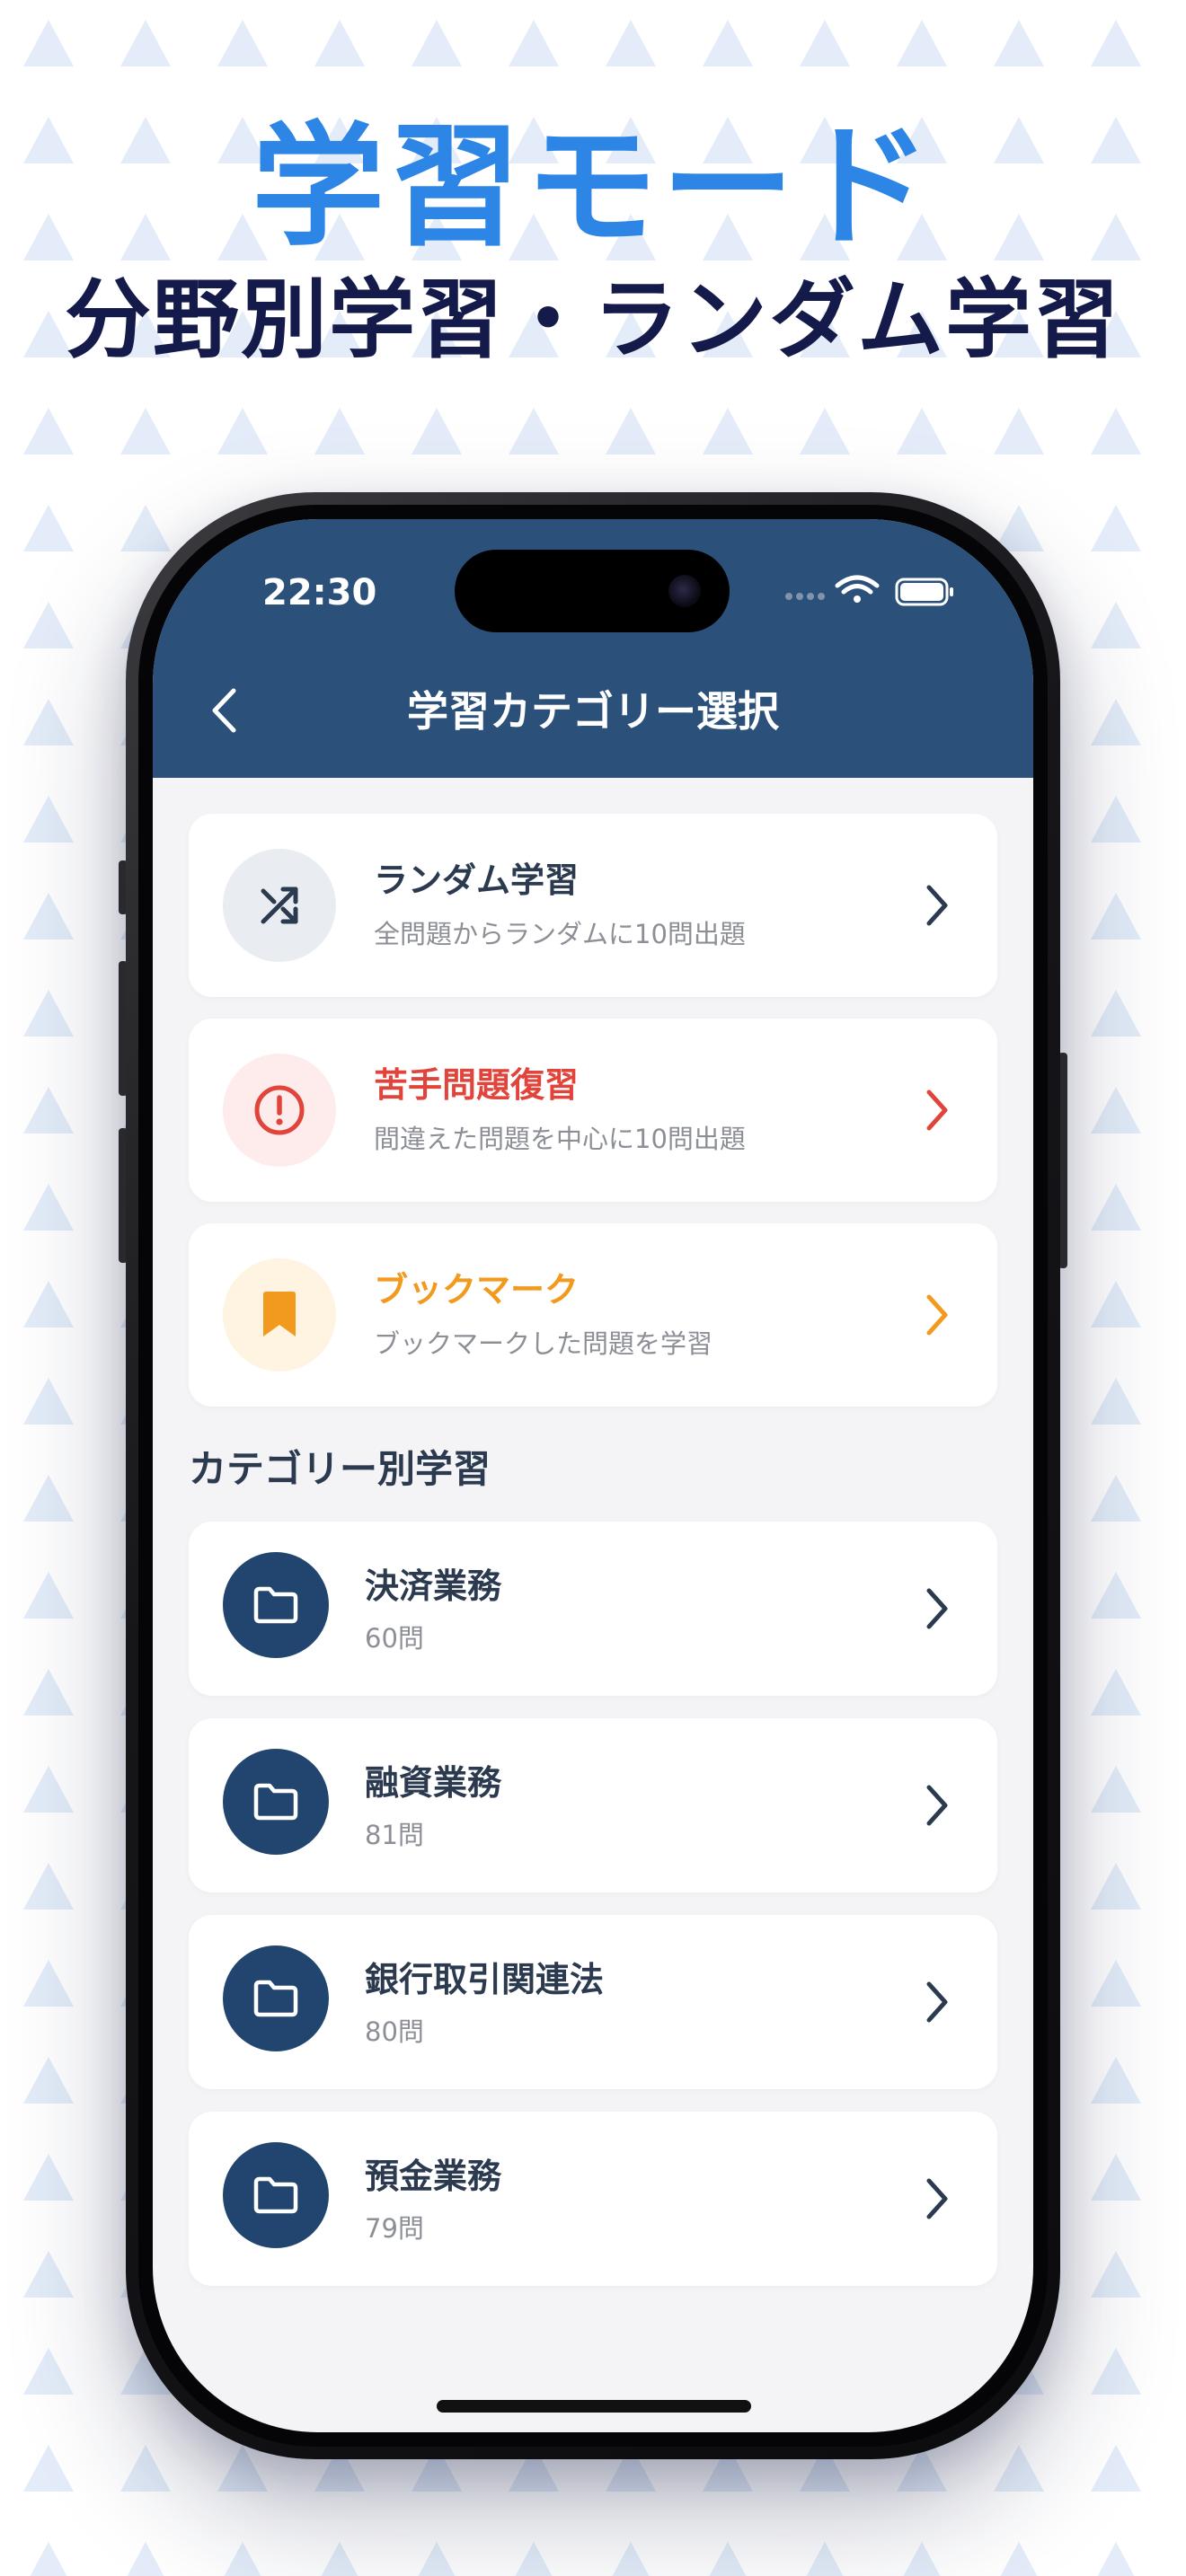 Image resolution: width=1186 pixels, height=2576 pixels. Describe the element at coordinates (684, 591) in the screenshot. I see `front-camera` at that location.